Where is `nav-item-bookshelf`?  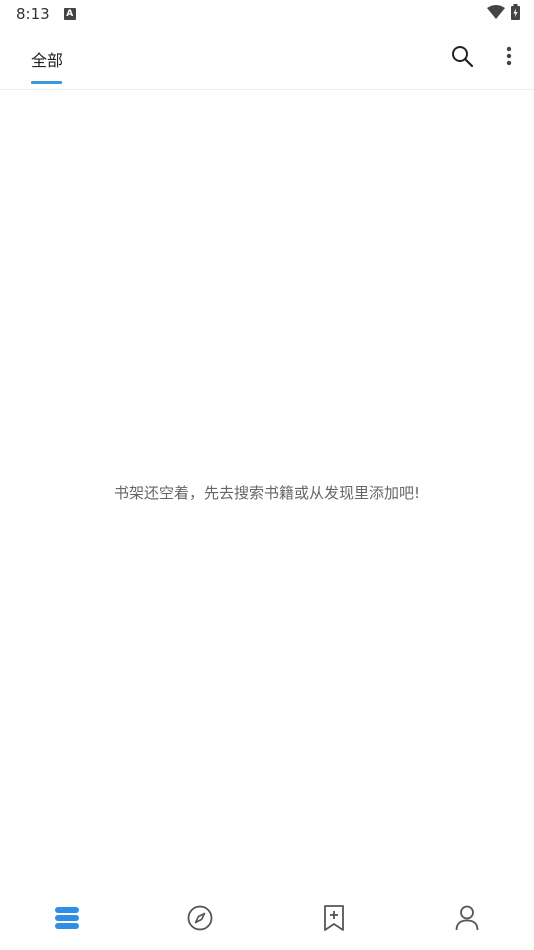 nav-item-bookshelf is located at coordinates (67, 920).